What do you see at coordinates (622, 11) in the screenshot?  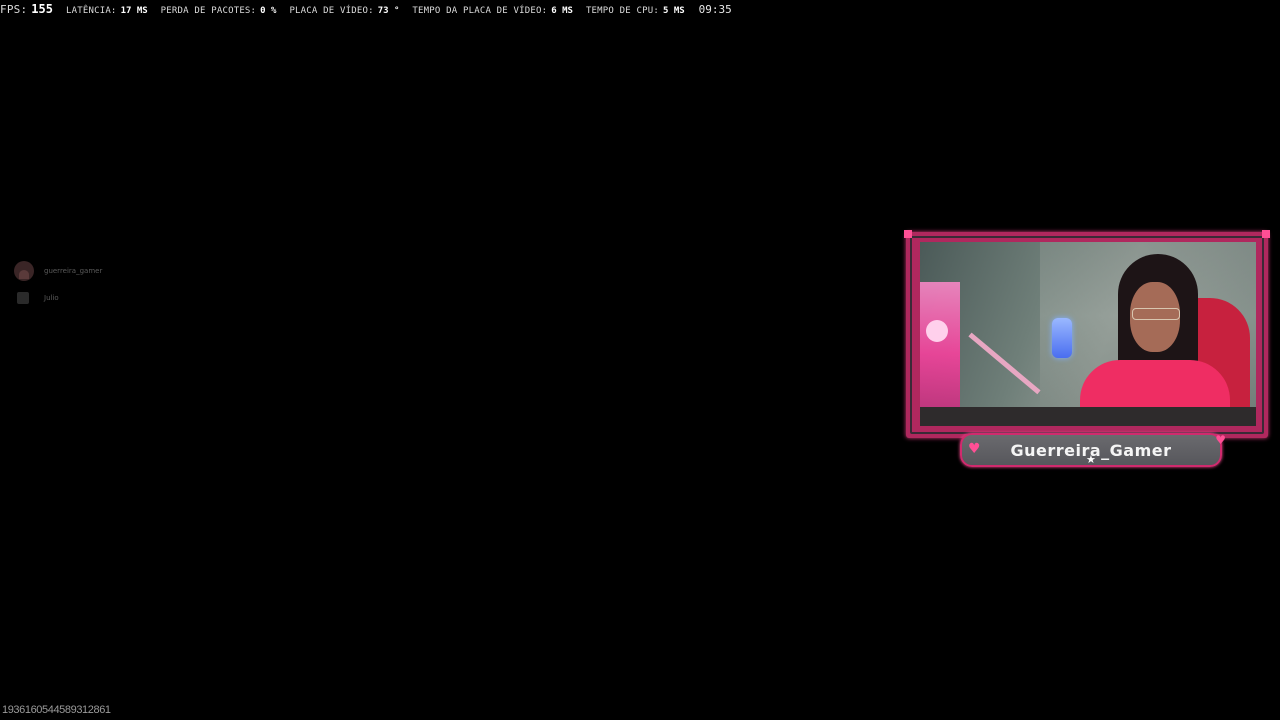 I see `cpu-time-label: TEMPO DE CPU:` at bounding box center [622, 11].